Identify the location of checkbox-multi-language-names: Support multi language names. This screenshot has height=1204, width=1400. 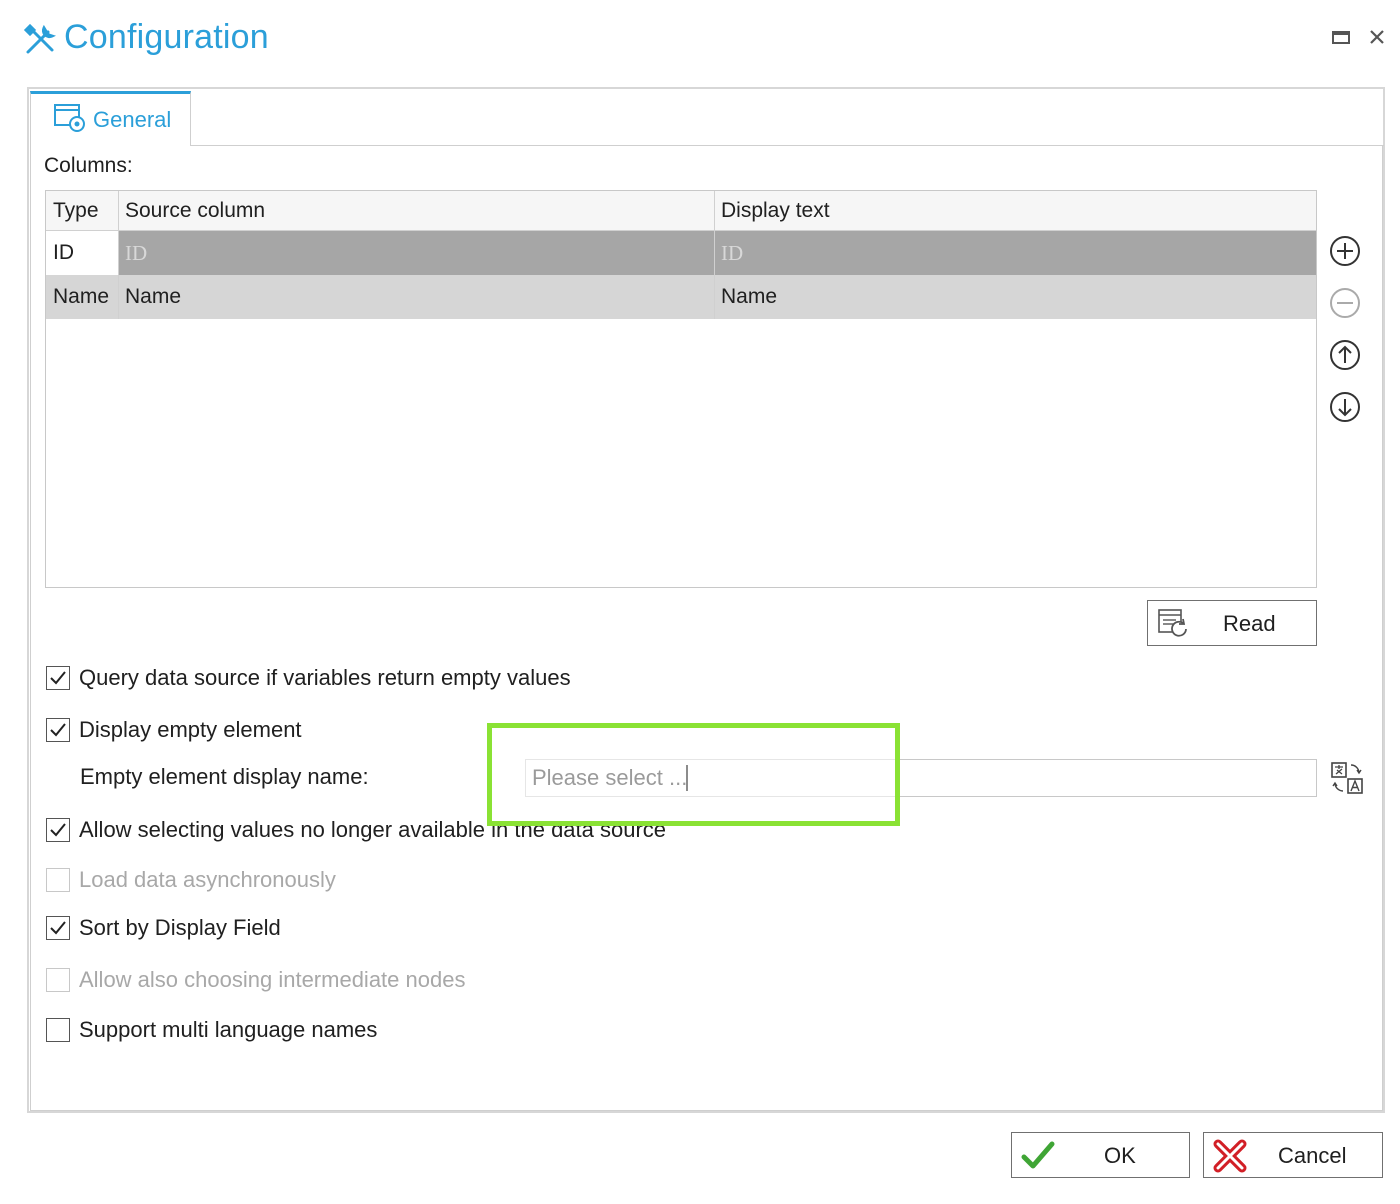
(211, 1030).